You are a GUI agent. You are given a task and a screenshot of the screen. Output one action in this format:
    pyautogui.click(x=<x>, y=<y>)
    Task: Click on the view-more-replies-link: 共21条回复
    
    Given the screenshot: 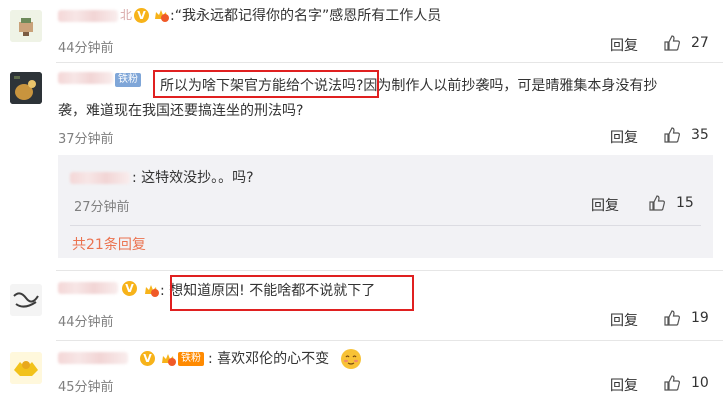 What is the action you would take?
    pyautogui.click(x=109, y=244)
    